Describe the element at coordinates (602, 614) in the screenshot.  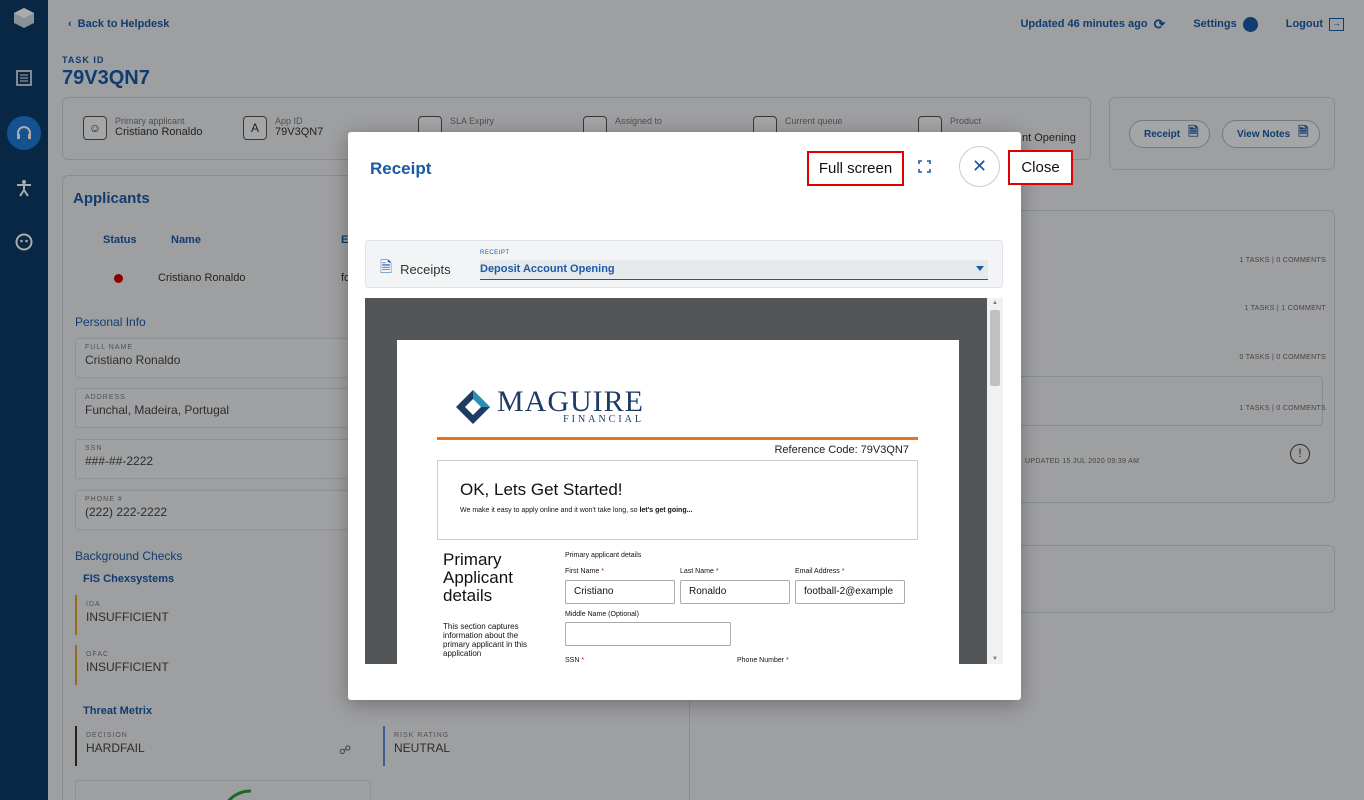
I see `middle-name-label: Middle Name (Optional)` at that location.